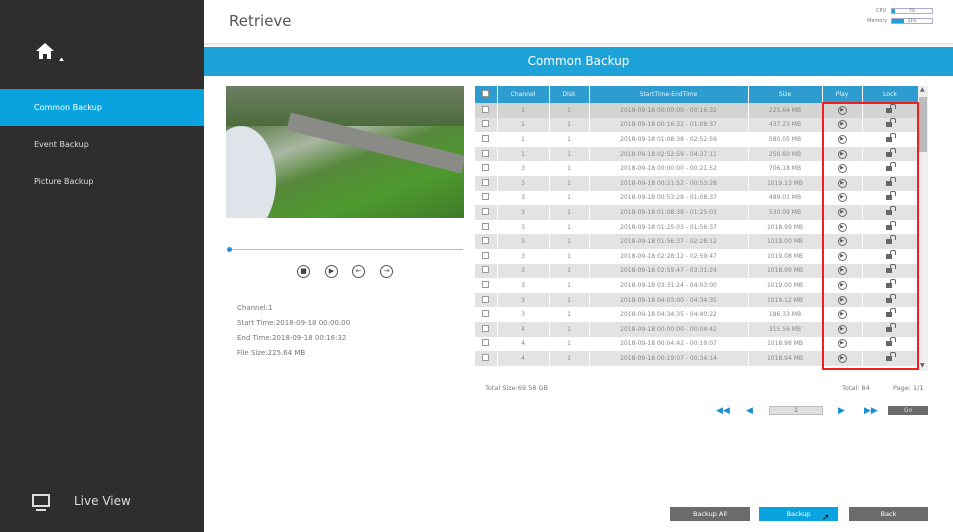 This screenshot has width=953, height=532. Describe the element at coordinates (785, 241) in the screenshot. I see `cell-size: 1019.00 MB` at that location.